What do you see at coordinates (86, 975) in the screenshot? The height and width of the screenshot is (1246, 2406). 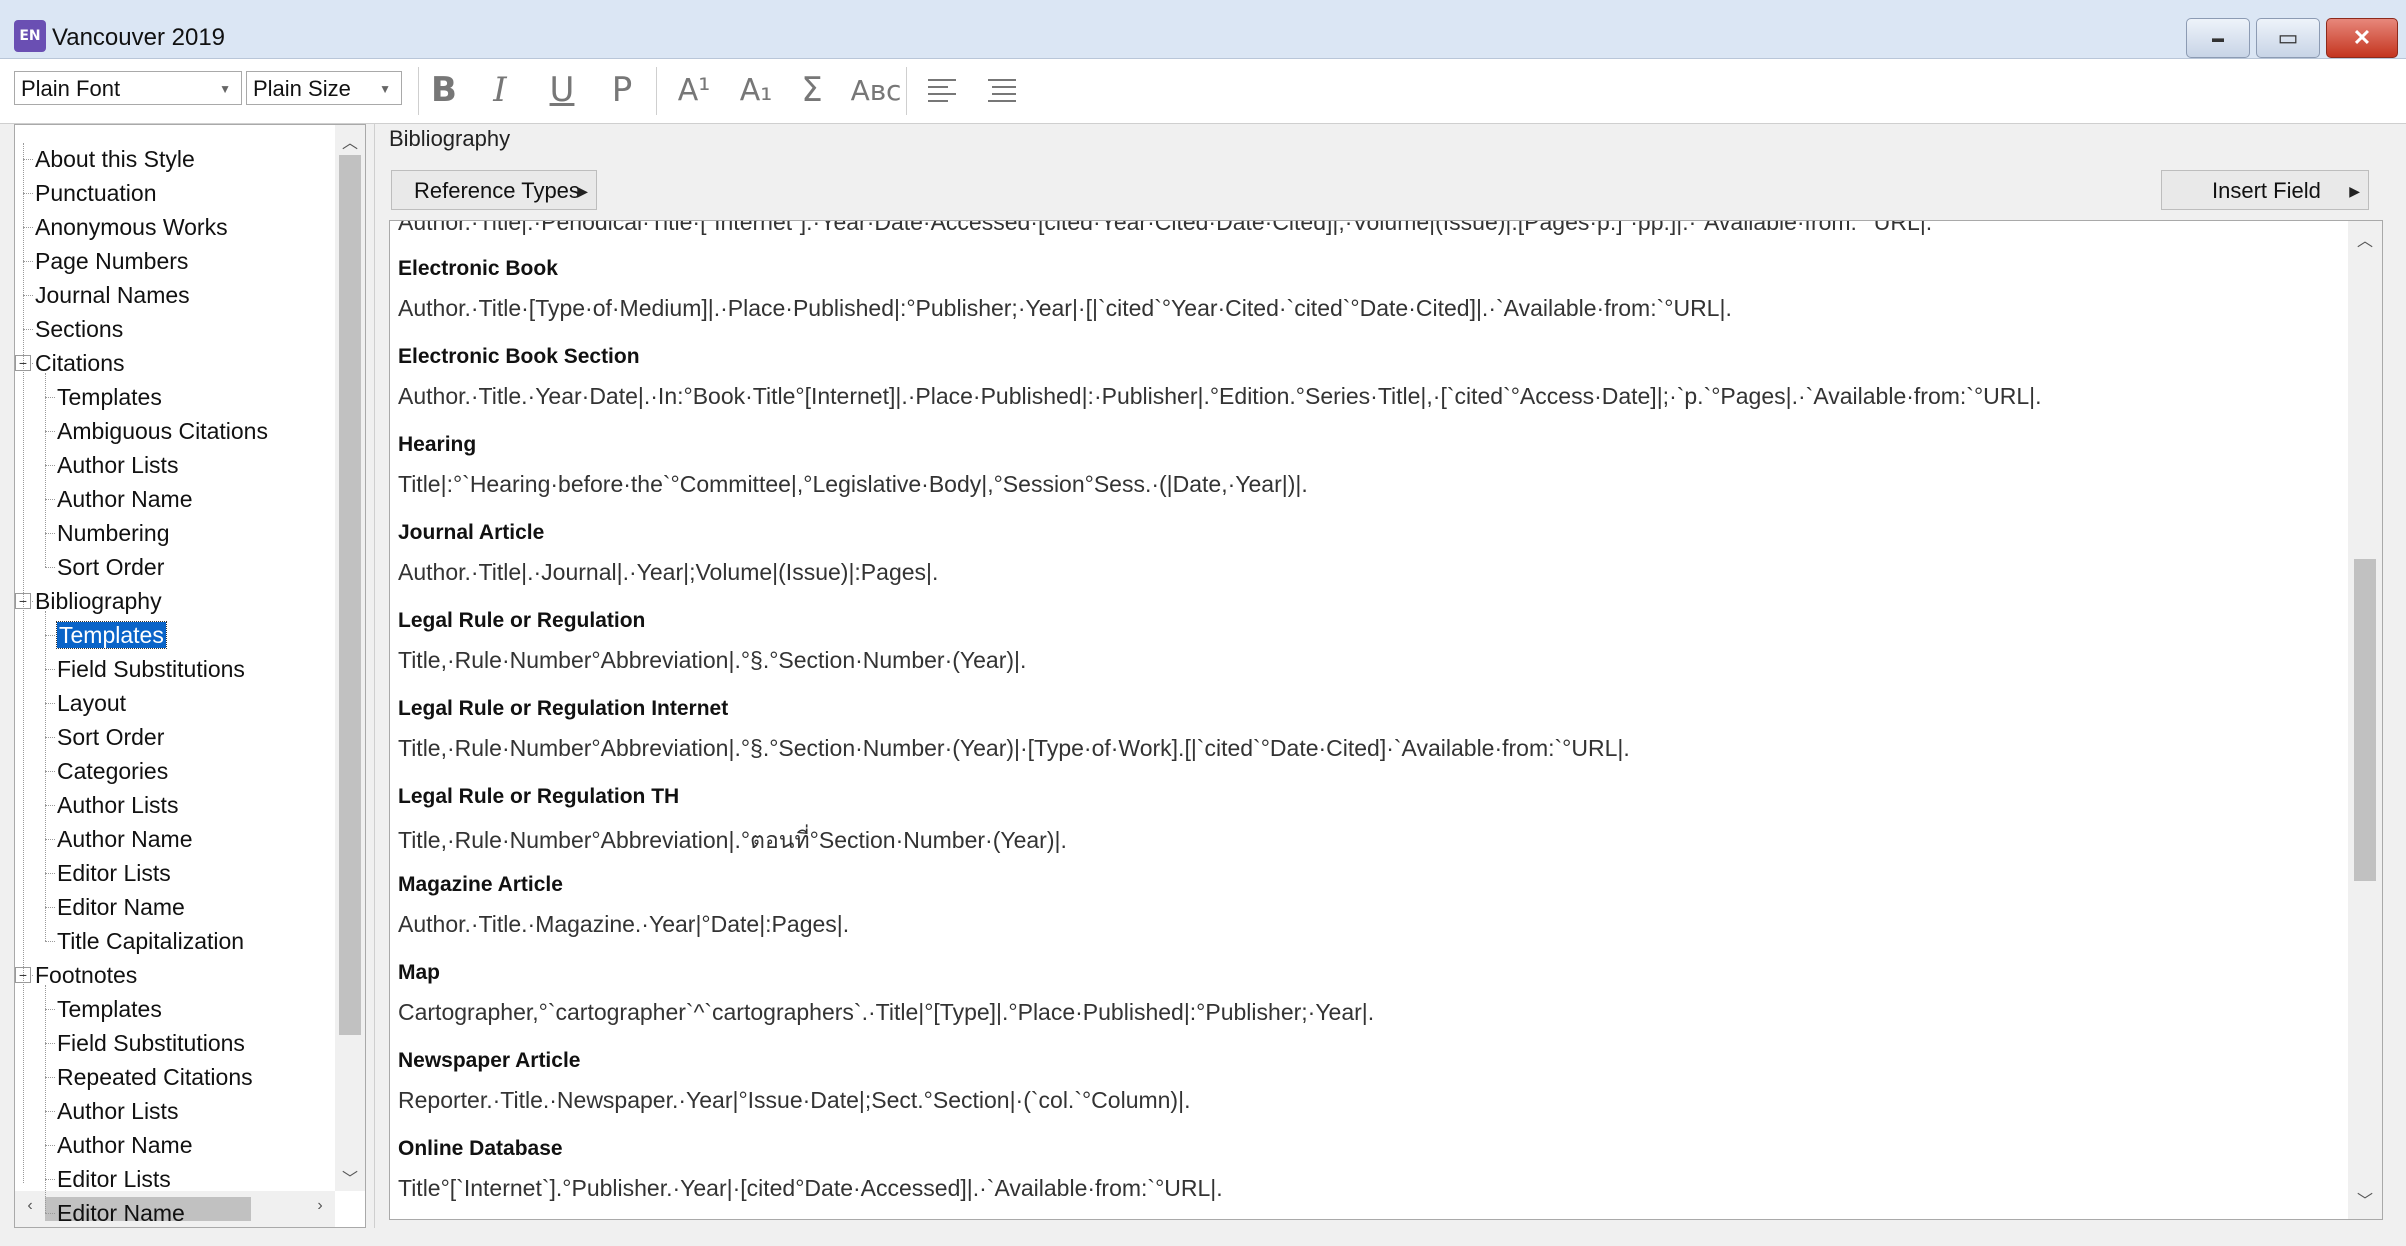 I see `tree-item: Footnotes` at bounding box center [86, 975].